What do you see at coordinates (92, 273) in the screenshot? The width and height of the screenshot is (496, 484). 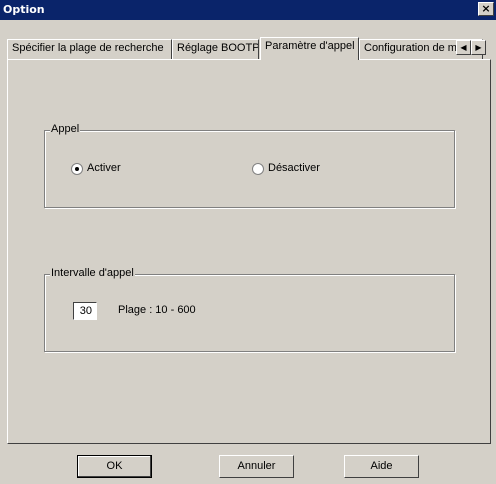 I see `interval-group-label: Intervalle d'appel` at bounding box center [92, 273].